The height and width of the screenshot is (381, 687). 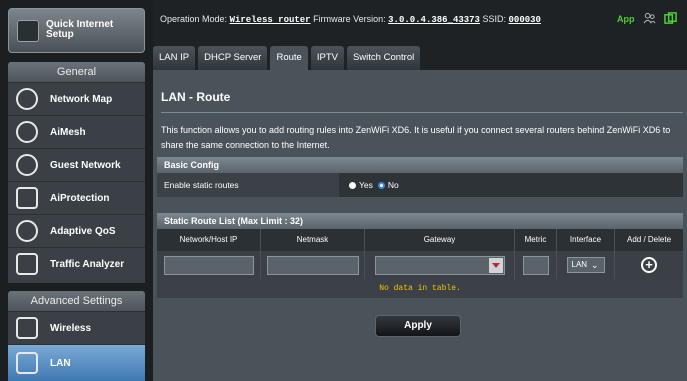 I want to click on globe-icon, so click(x=27, y=99).